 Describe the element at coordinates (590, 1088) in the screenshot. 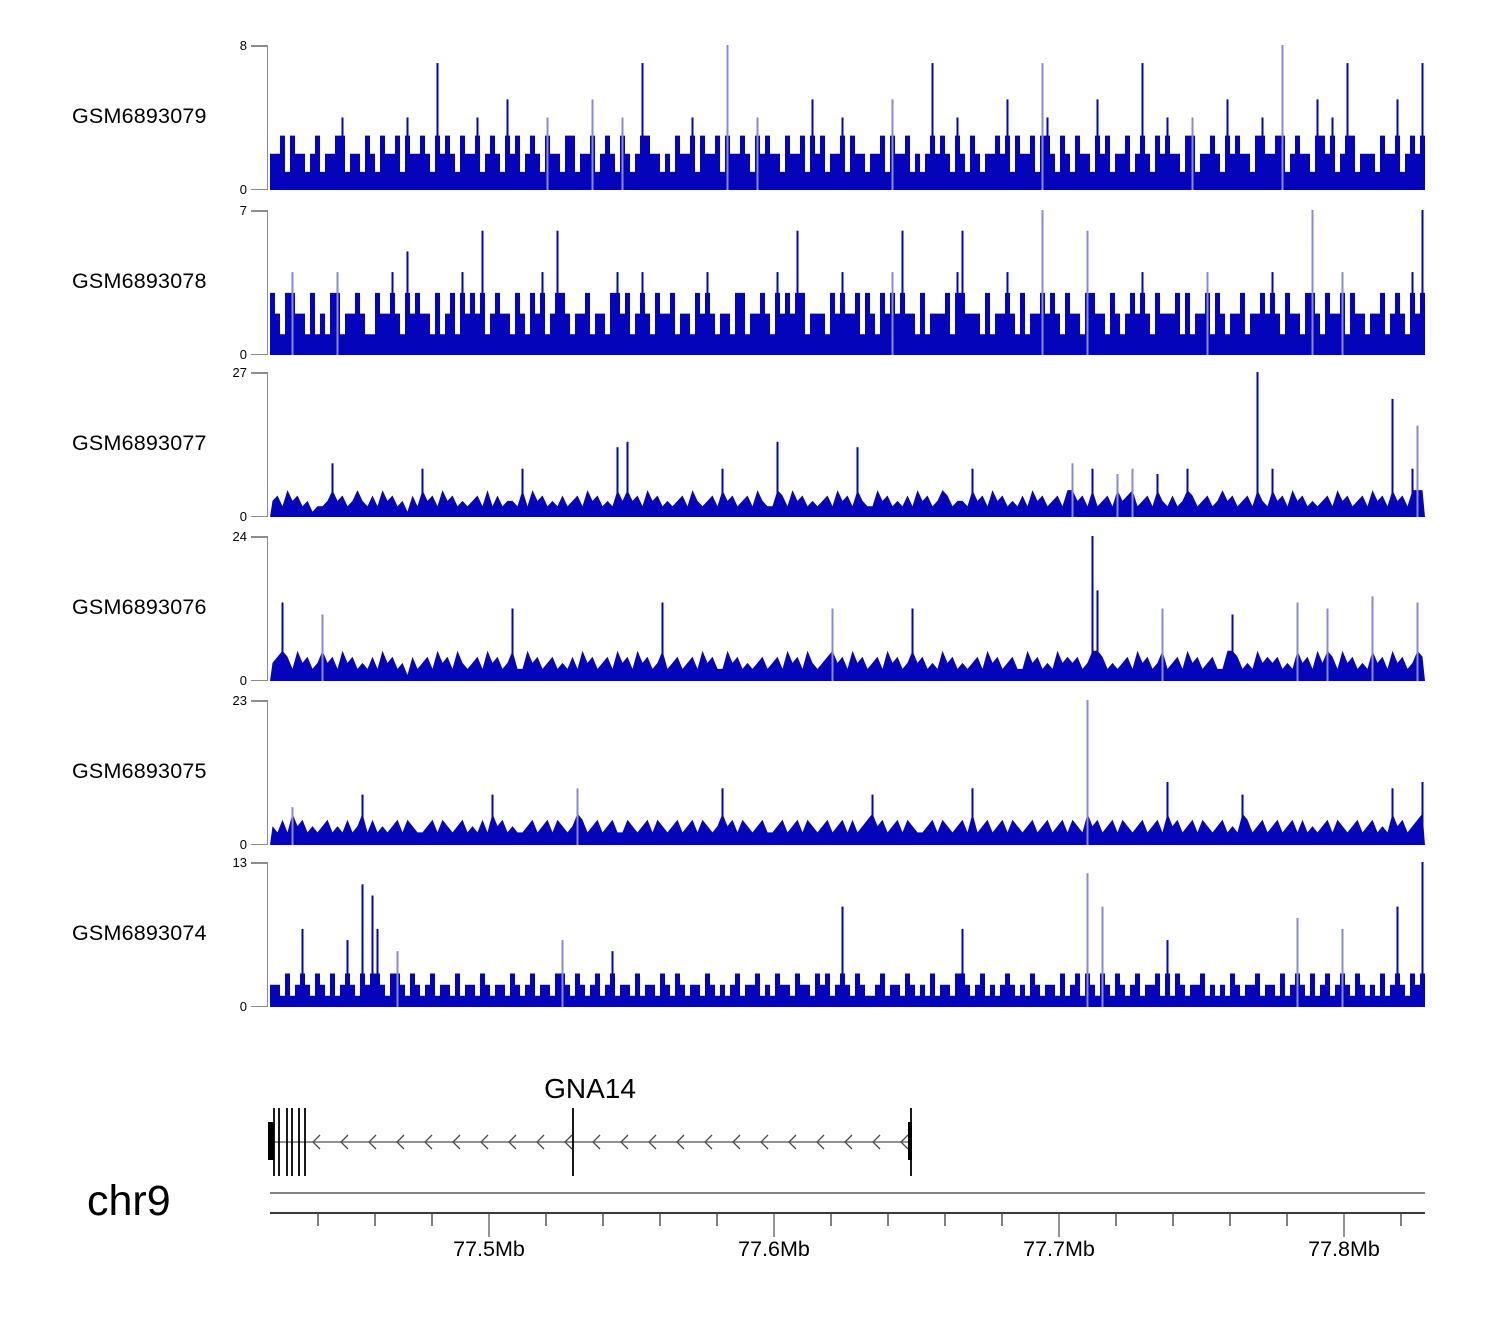

I see `gene-name-label: GNA14` at that location.